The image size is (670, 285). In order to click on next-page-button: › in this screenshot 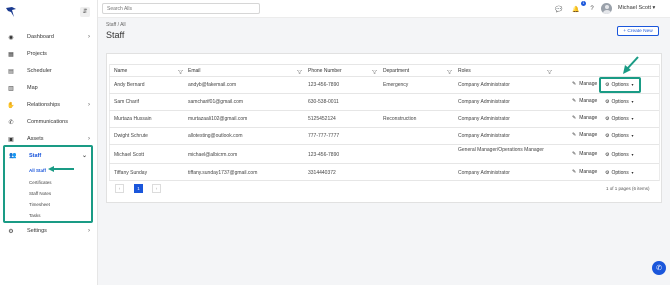, I will do `click(156, 188)`.